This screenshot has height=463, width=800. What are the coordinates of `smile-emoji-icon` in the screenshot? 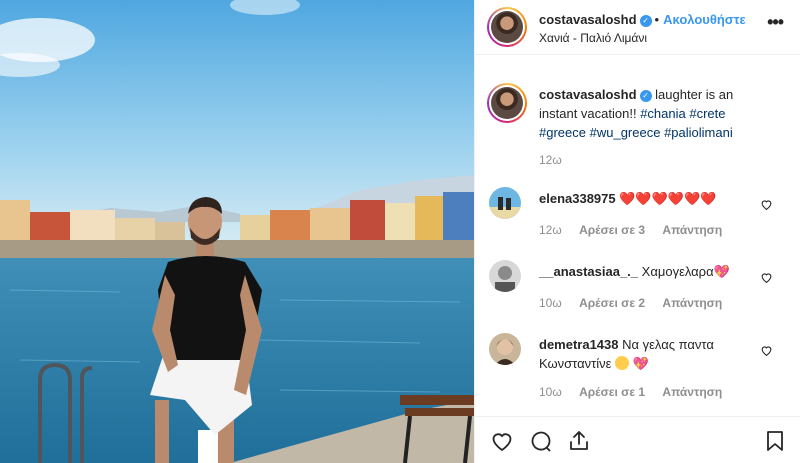 It's located at (622, 363).